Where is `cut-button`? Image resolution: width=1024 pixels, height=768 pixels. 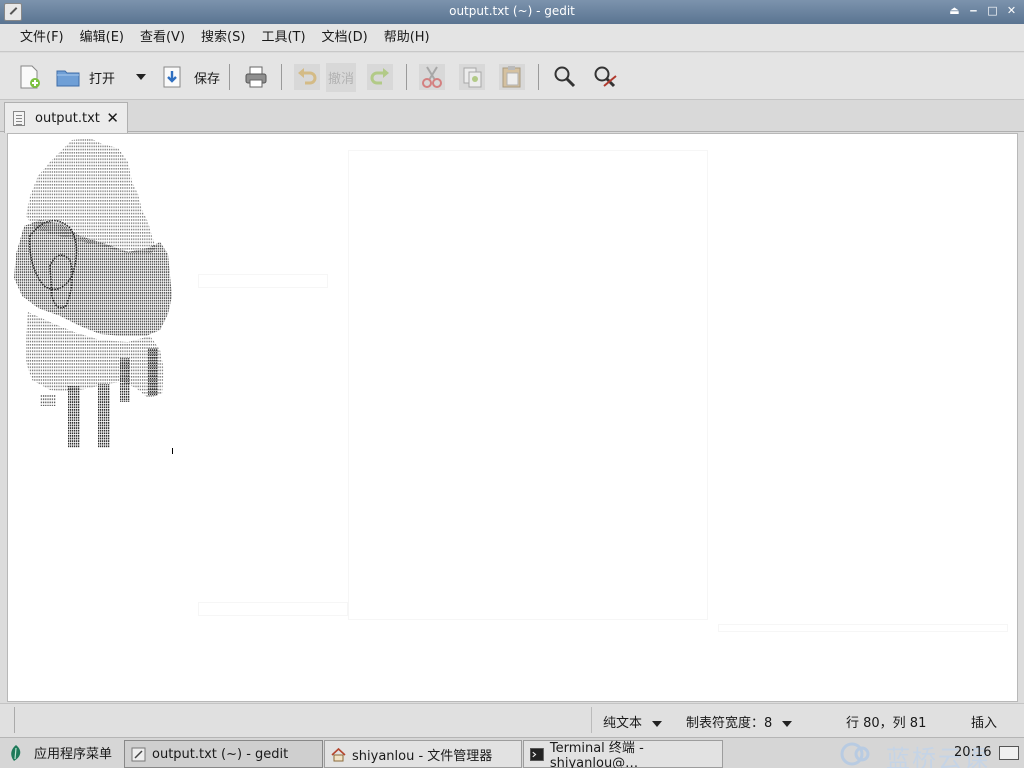 cut-button is located at coordinates (432, 77).